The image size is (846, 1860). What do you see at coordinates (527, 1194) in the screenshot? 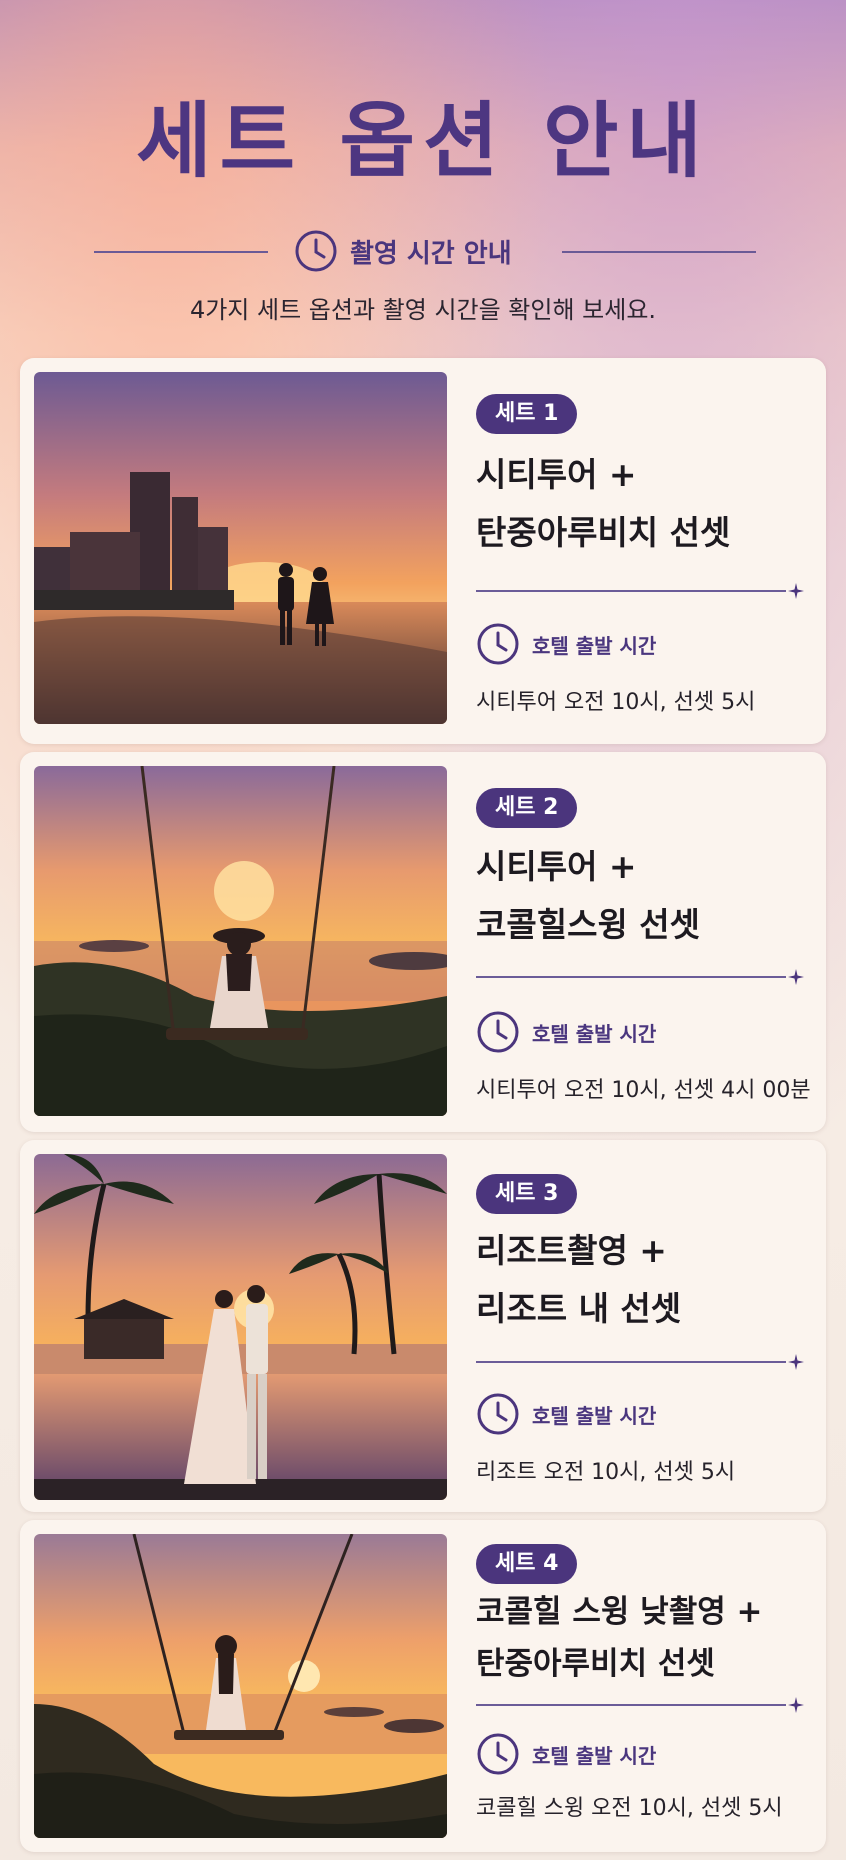
I see `set-badge-3: 세트 3` at bounding box center [527, 1194].